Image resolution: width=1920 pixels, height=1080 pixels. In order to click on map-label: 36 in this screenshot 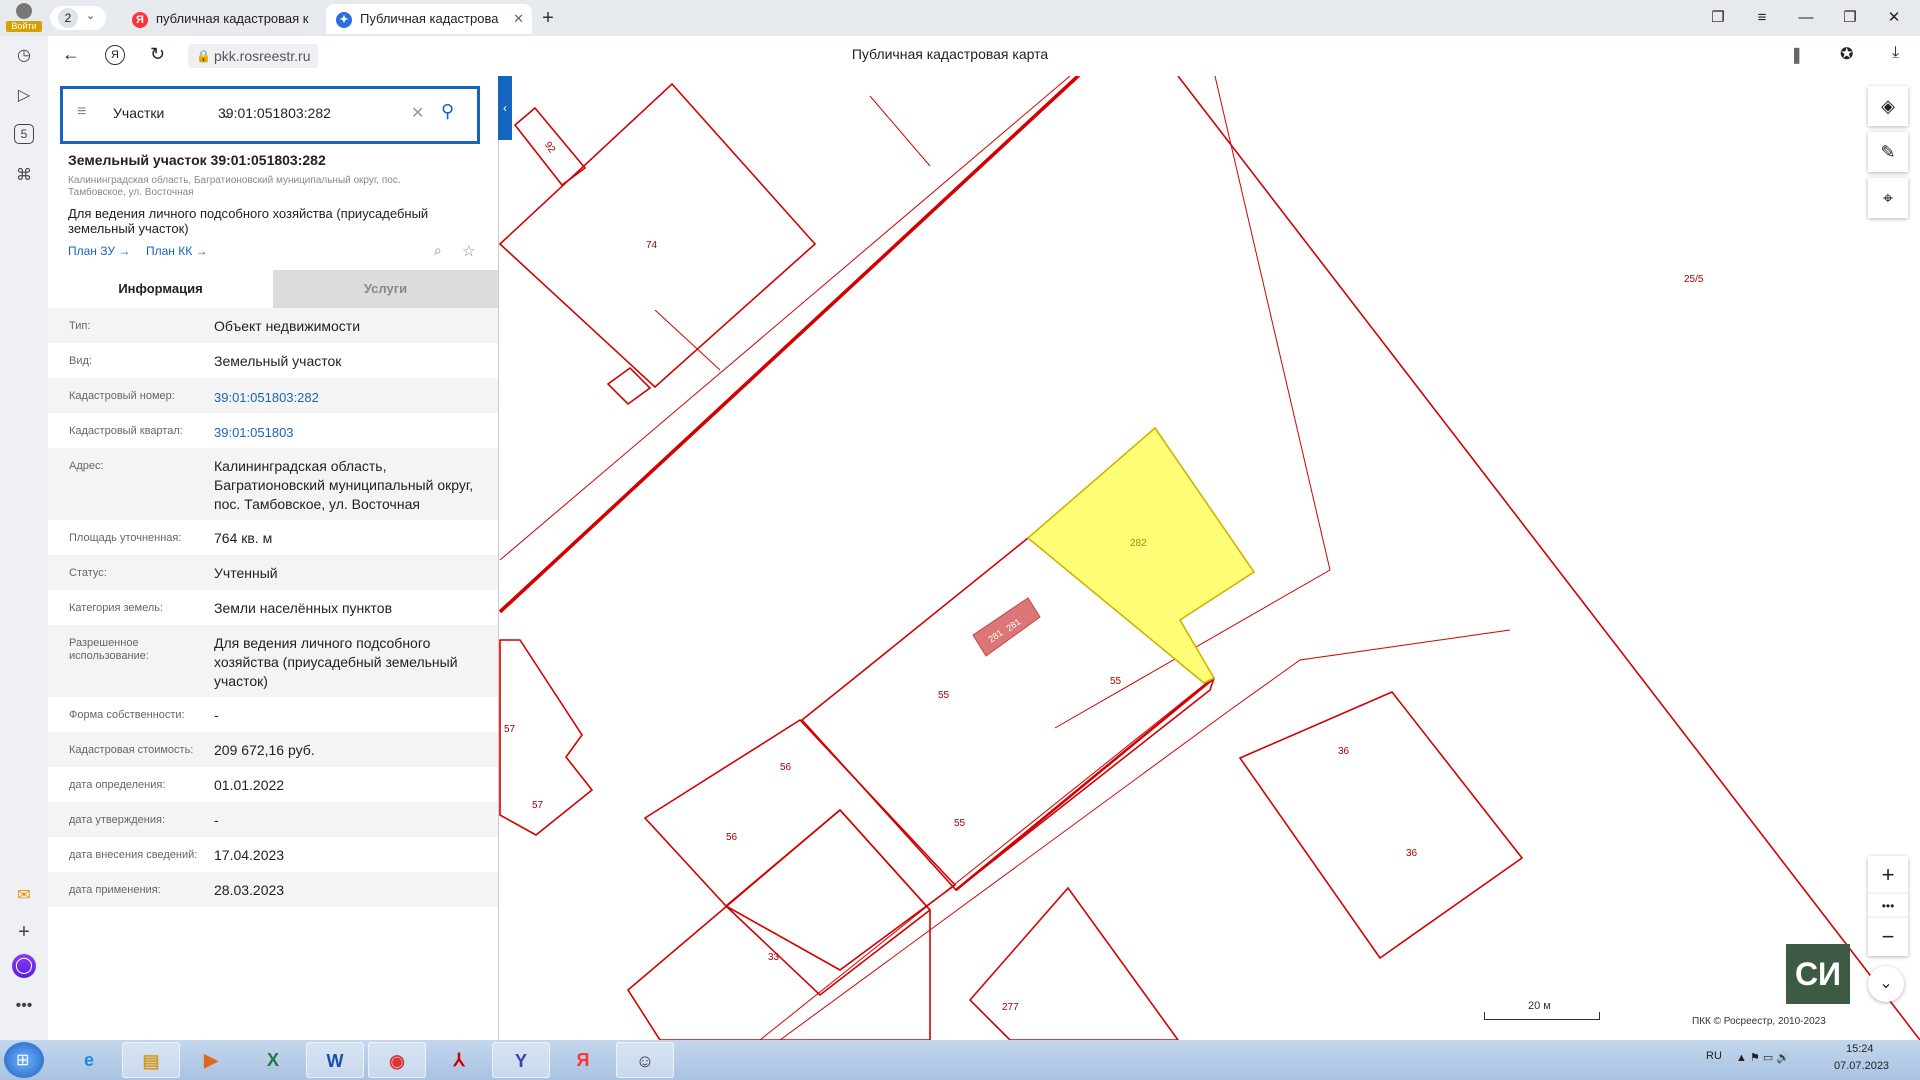, I will do `click(1344, 751)`.